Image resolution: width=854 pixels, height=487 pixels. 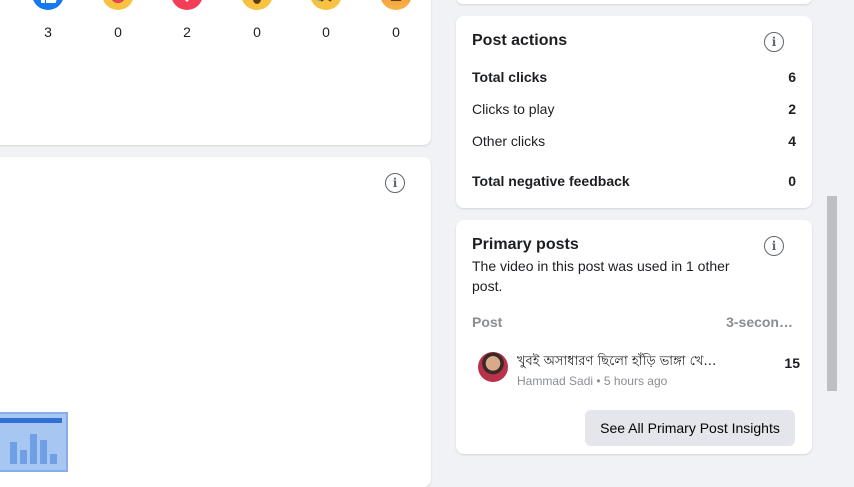 What do you see at coordinates (792, 141) in the screenshot?
I see `row-value-other-clicks: 4` at bounding box center [792, 141].